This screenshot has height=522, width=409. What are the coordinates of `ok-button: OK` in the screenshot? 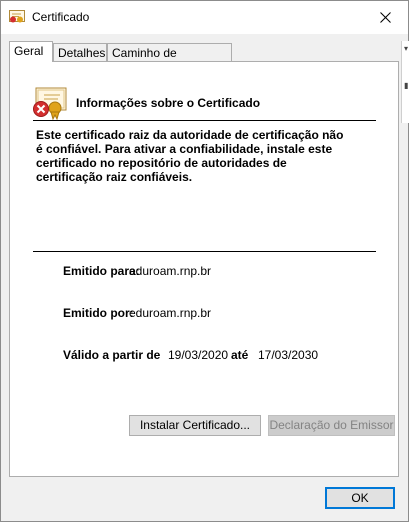 It's located at (360, 498).